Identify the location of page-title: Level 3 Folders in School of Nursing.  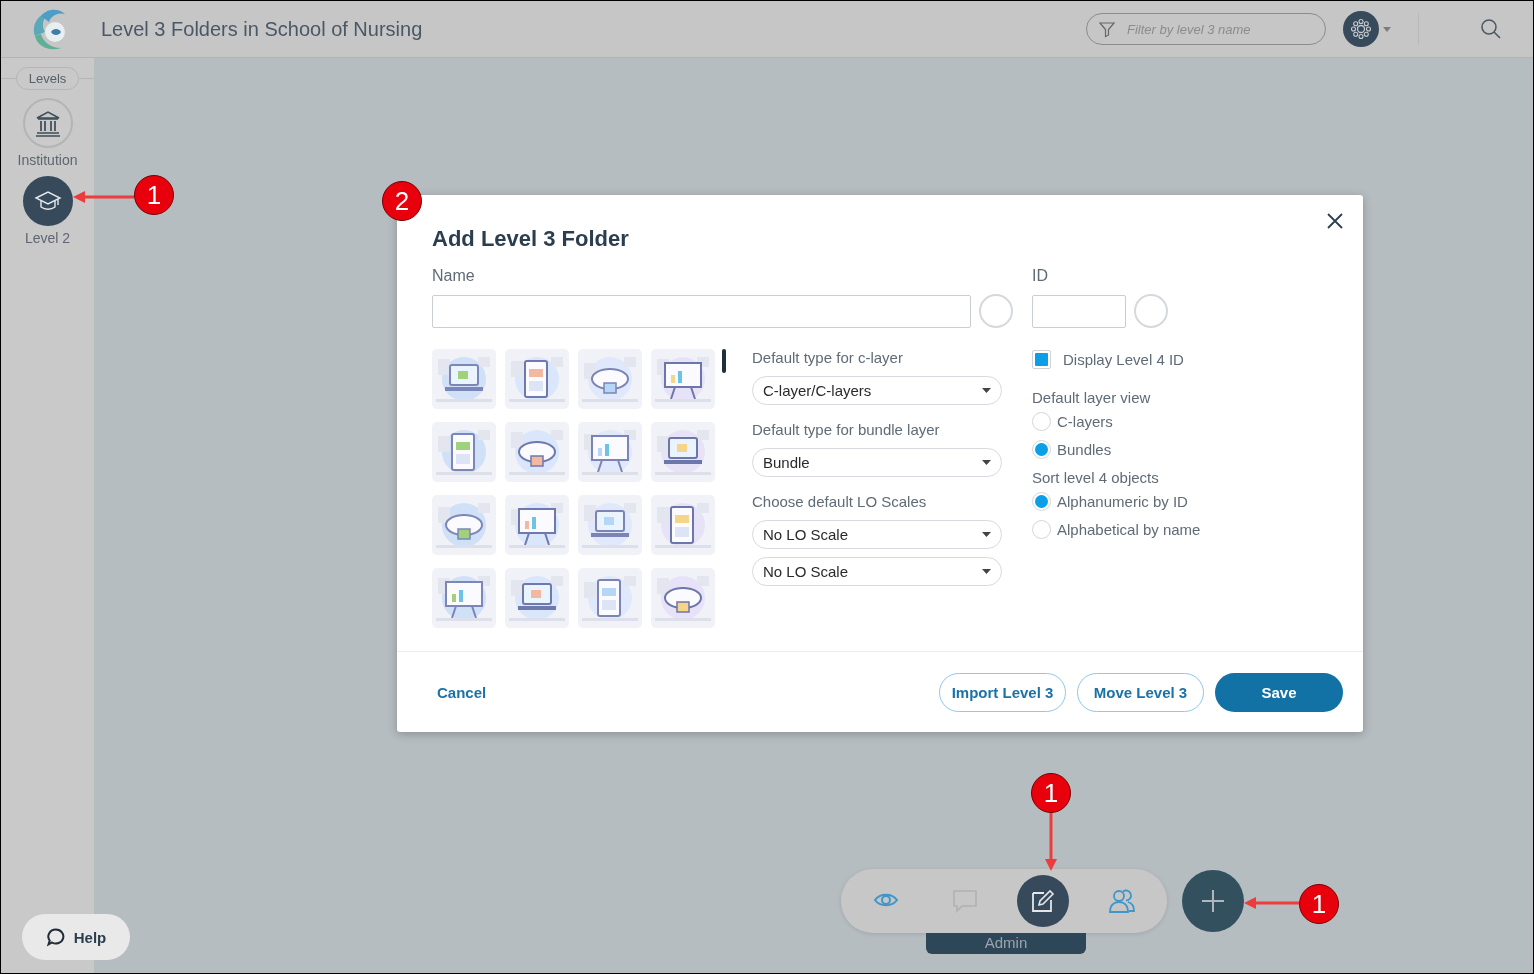
(262, 29).